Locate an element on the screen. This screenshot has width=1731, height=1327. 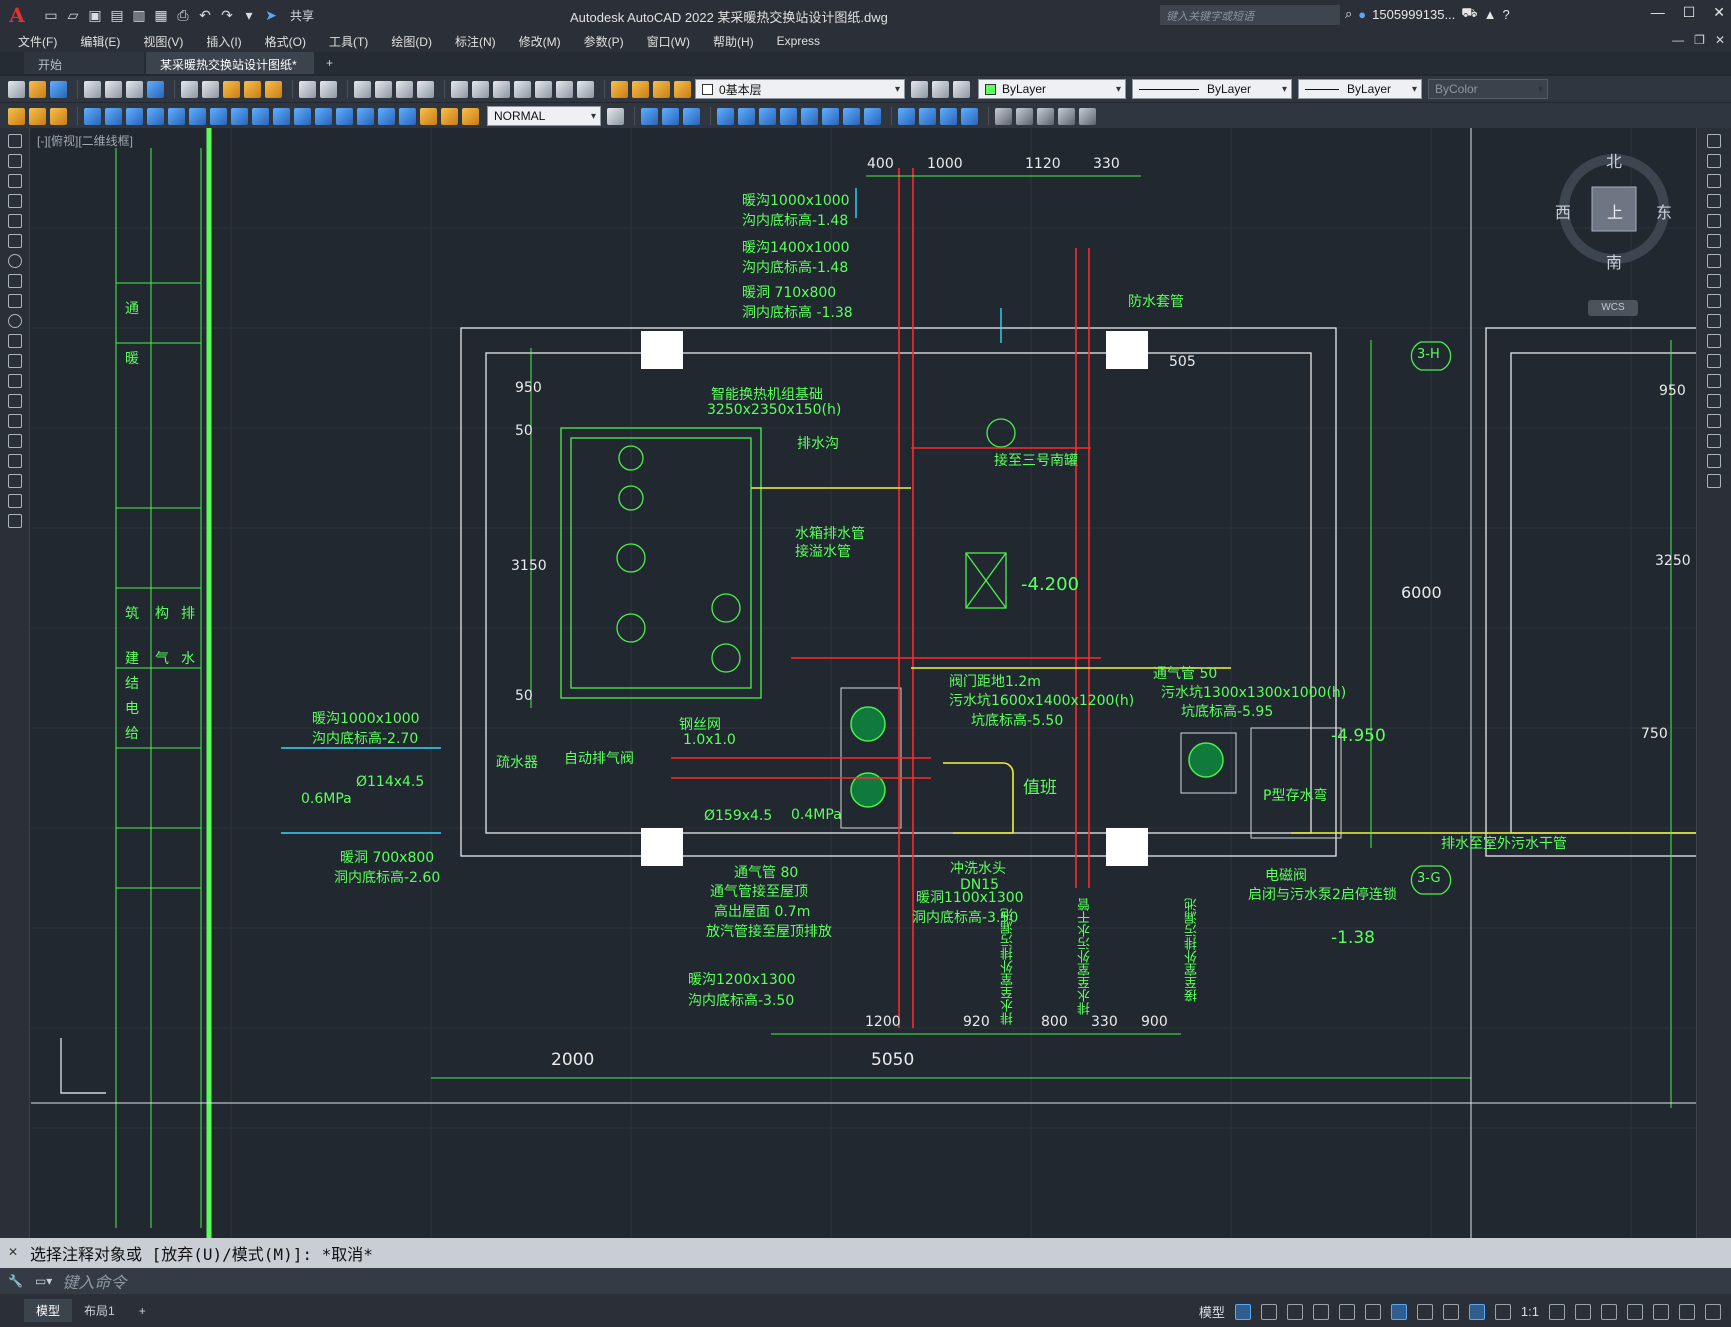
redo-tool-icon is located at coordinates (328, 89).